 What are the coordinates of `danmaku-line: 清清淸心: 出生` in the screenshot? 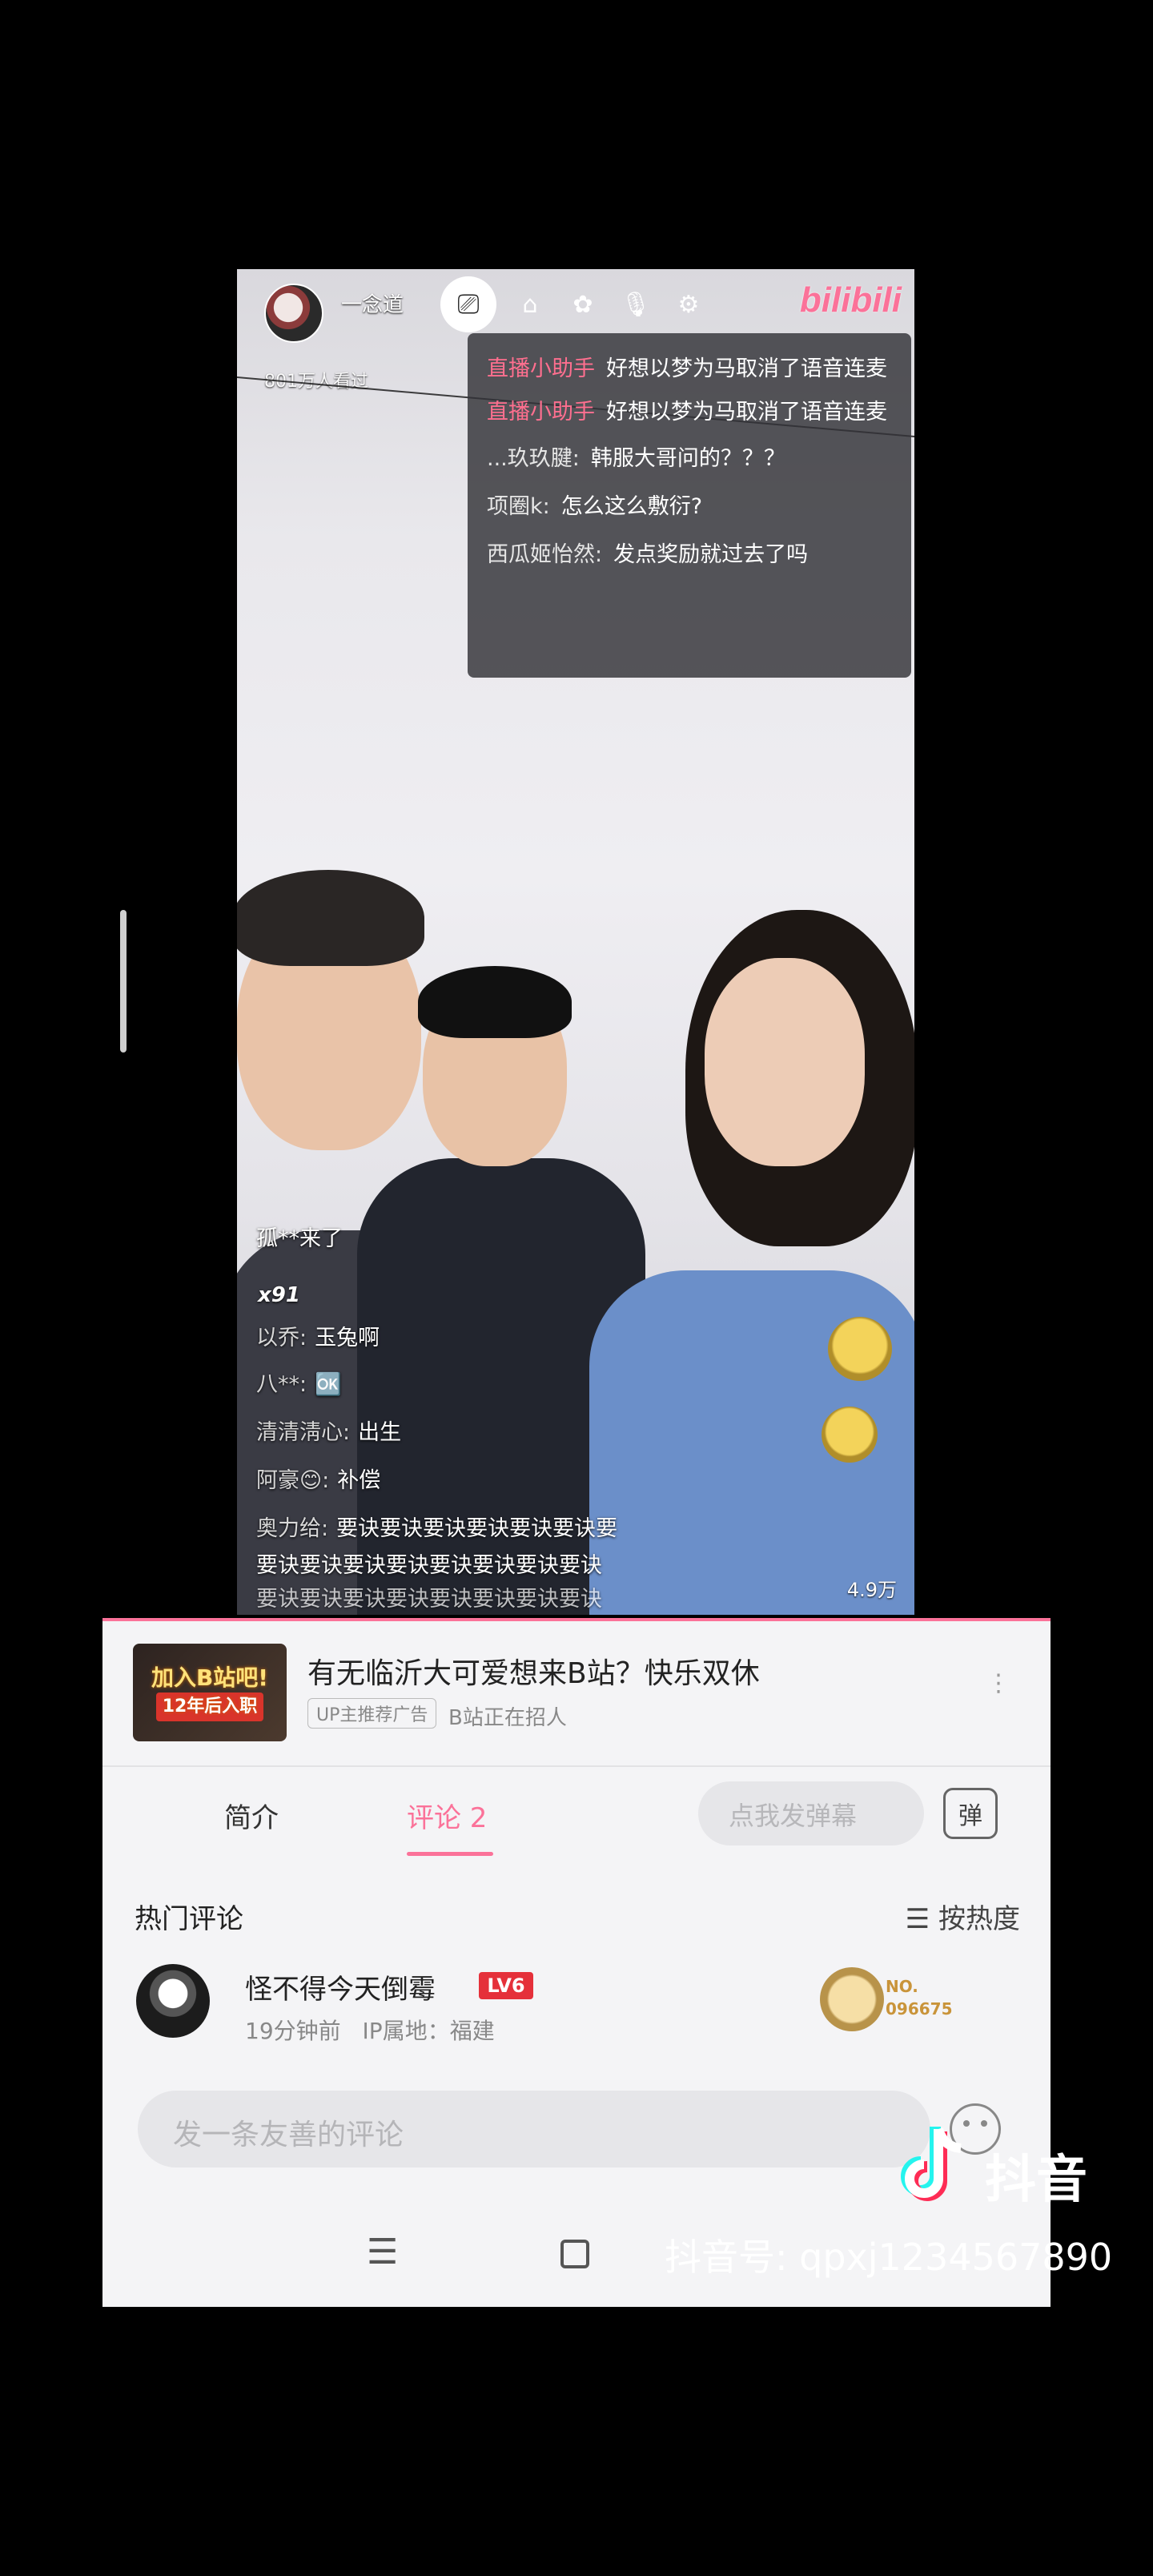 It's located at (328, 1430).